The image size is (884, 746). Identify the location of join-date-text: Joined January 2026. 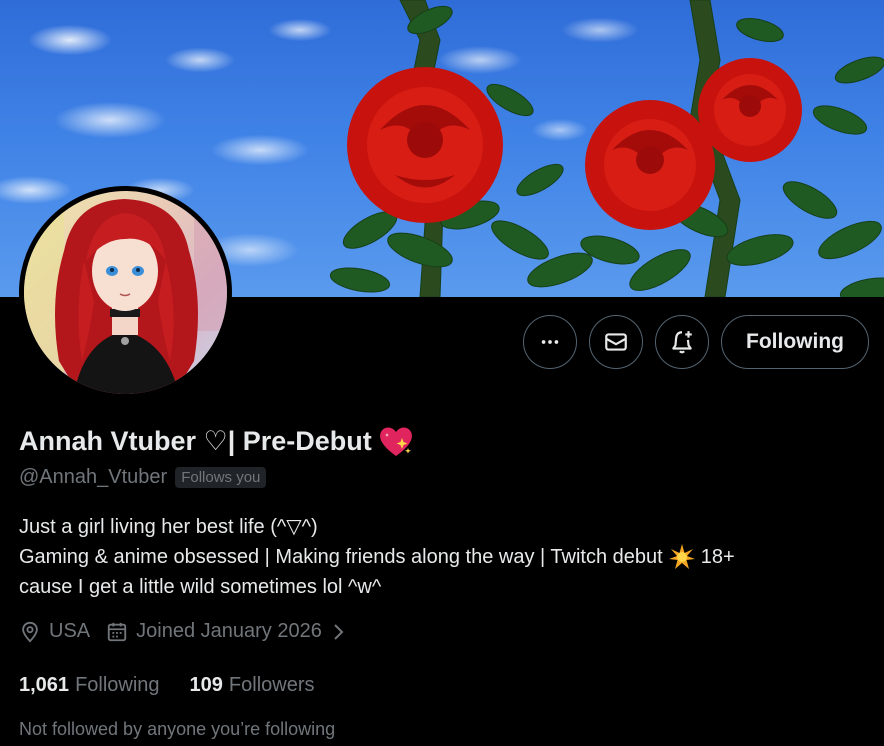
(229, 631).